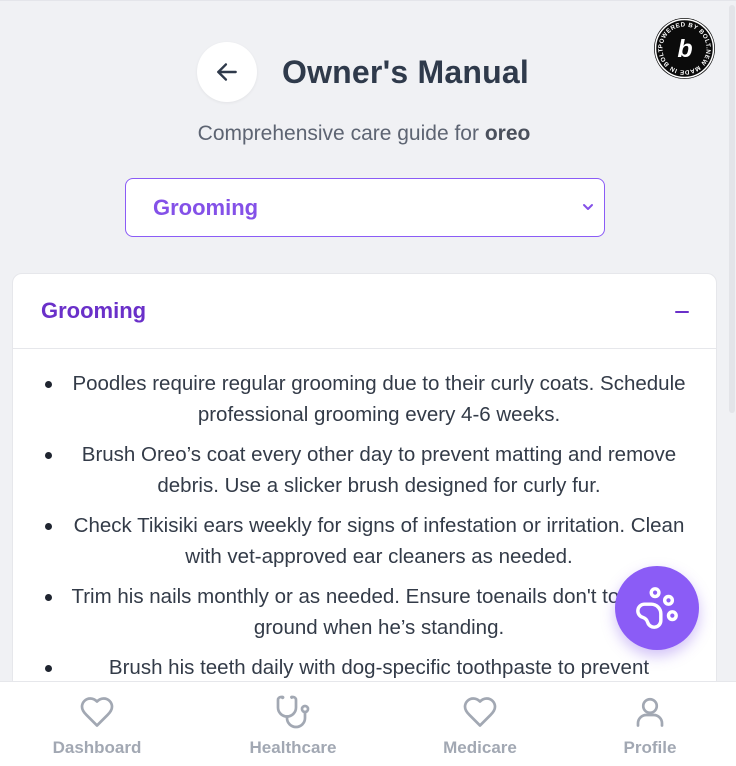  Describe the element at coordinates (684, 49) in the screenshot. I see `badge-letter: b` at that location.